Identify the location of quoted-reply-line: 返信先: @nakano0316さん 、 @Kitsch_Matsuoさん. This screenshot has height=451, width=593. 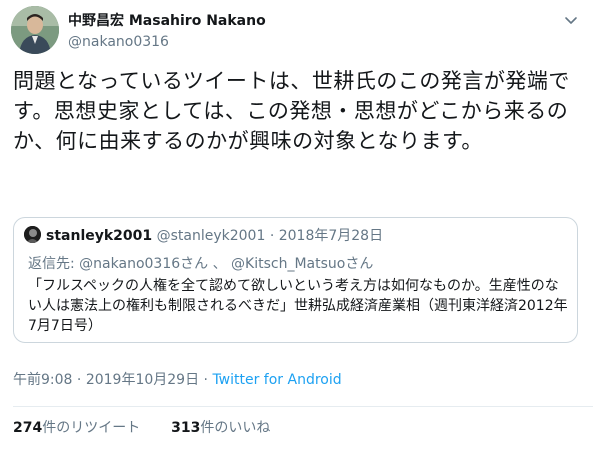
(200, 264).